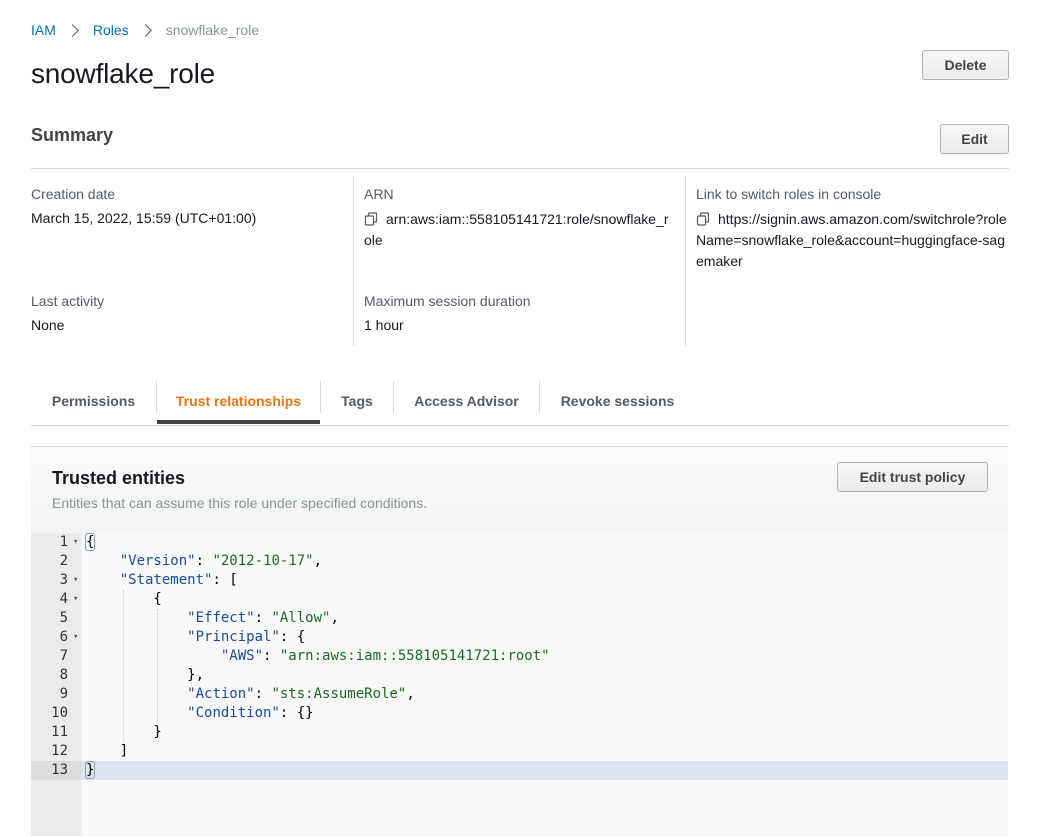 The height and width of the screenshot is (837, 1046). Describe the element at coordinates (357, 401) in the screenshot. I see `tab-tags: Tags` at that location.